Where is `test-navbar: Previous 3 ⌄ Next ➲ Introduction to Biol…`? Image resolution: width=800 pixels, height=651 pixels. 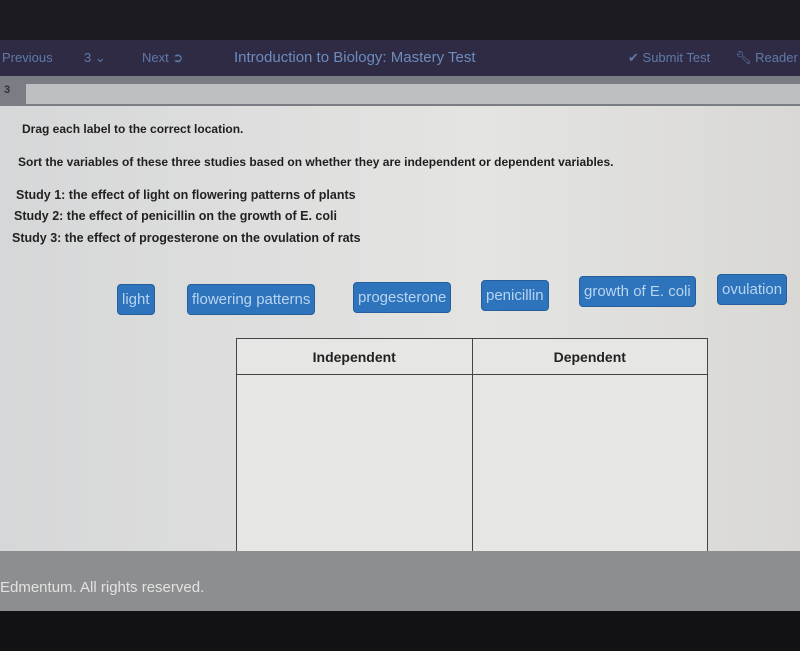 test-navbar: Previous 3 ⌄ Next ➲ Introduction to Biol… is located at coordinates (400, 58).